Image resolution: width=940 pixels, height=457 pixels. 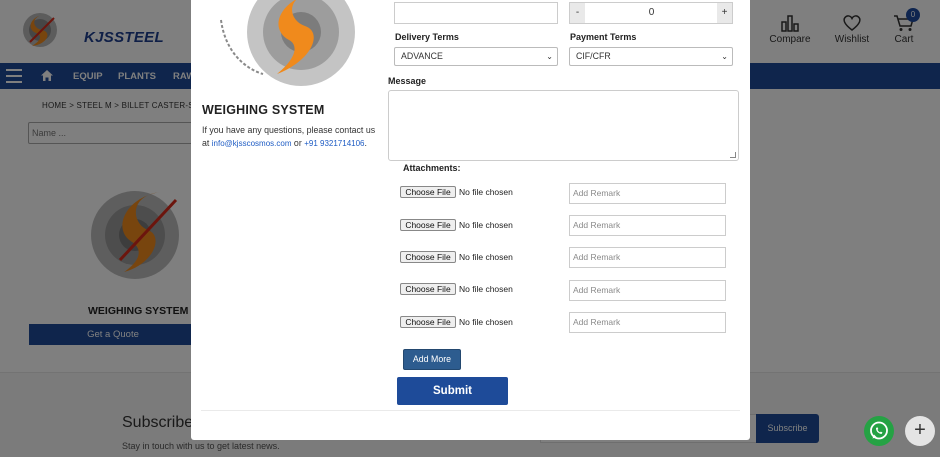 I want to click on contact-phone-link: +91 9321714106, so click(x=334, y=143).